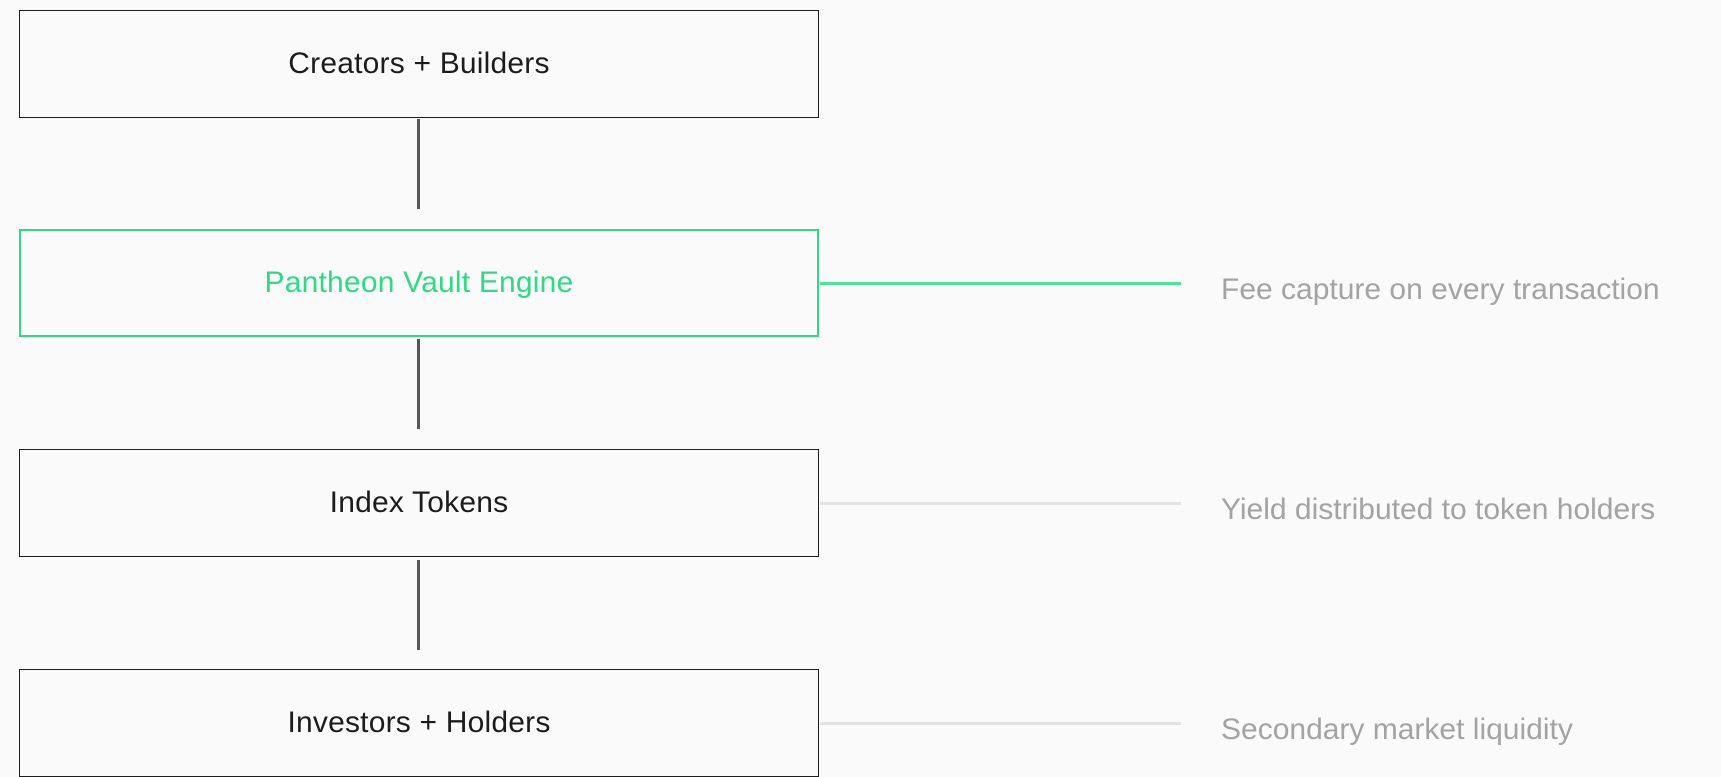 This screenshot has height=777, width=1721. What do you see at coordinates (418, 384) in the screenshot?
I see `connector-vault-to-index` at bounding box center [418, 384].